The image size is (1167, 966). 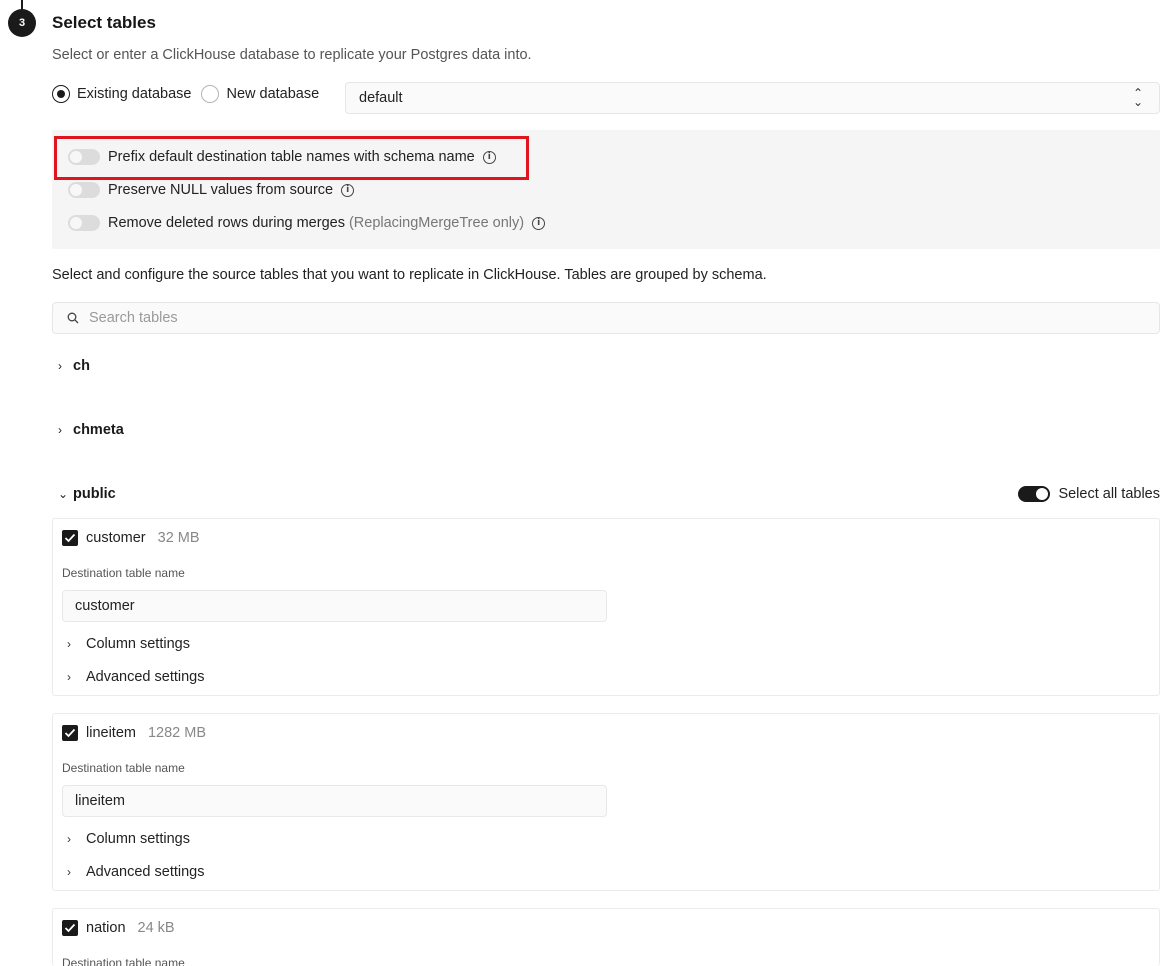 I want to click on database-select: default ⌃ ⌄, so click(x=752, y=98).